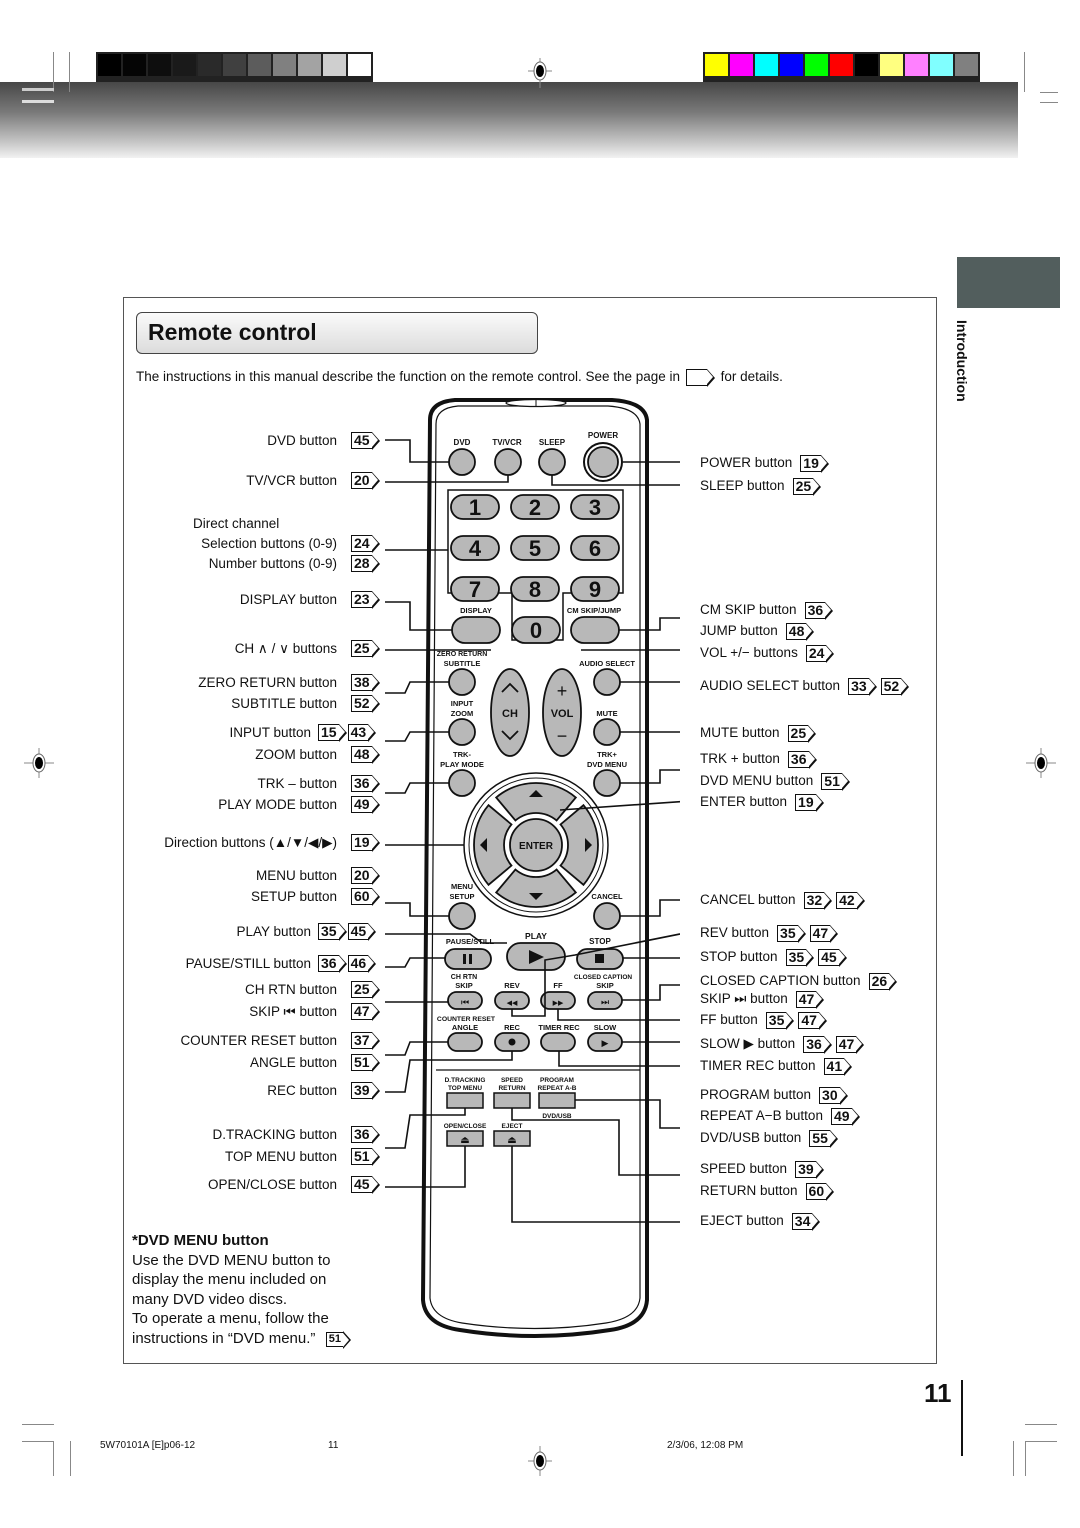 The image size is (1080, 1528). What do you see at coordinates (552, 462) in the screenshot?
I see `sleep-button` at bounding box center [552, 462].